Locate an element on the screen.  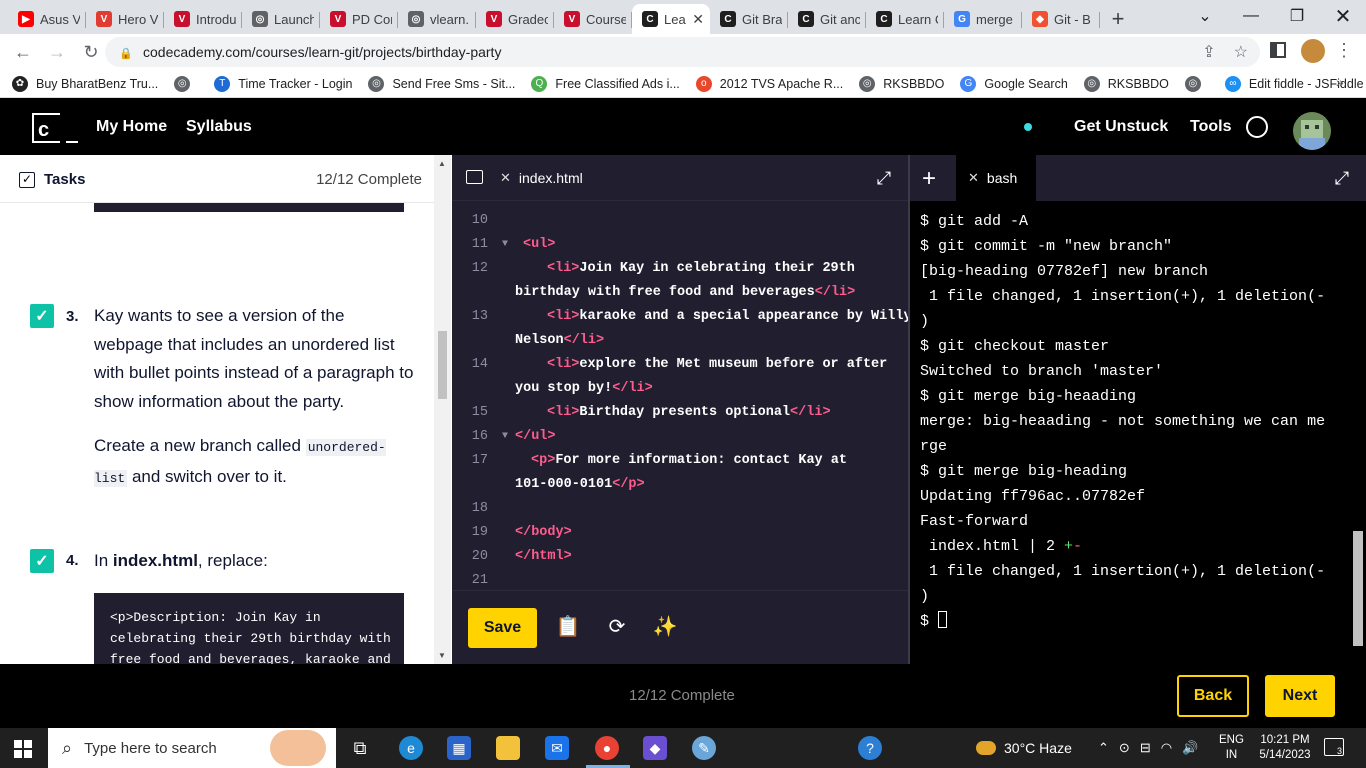
terminal-scrollbar is located at coordinates (1358, 432).